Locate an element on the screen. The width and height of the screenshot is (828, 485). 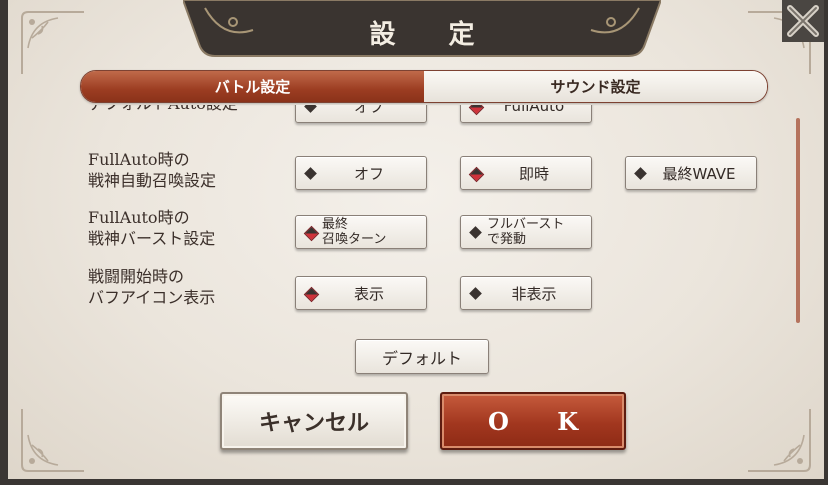
setting-label: デフォルトAuto設定 is located at coordinates (163, 109).